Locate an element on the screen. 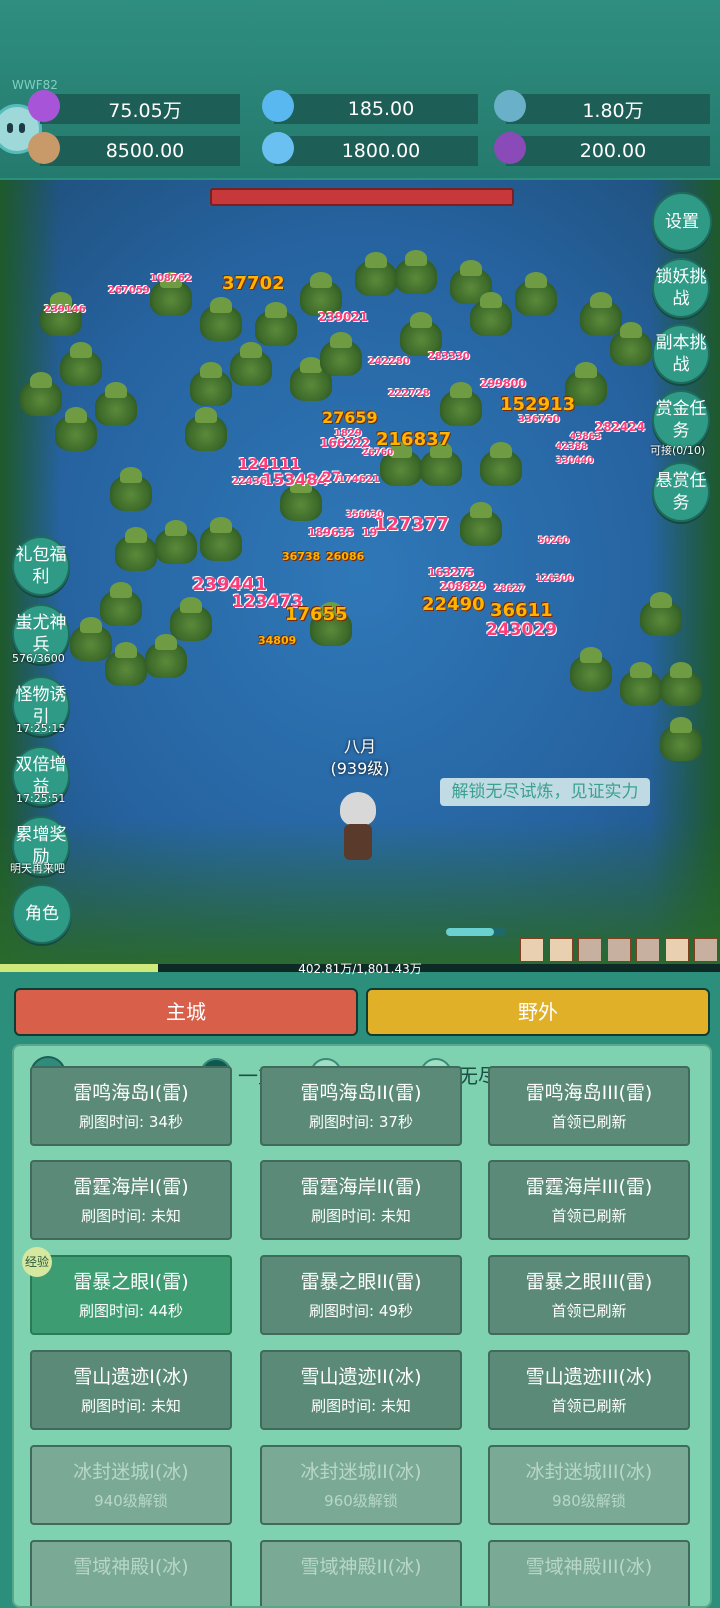 The height and width of the screenshot is (1608, 720). damage-number: 356030 is located at coordinates (365, 515).